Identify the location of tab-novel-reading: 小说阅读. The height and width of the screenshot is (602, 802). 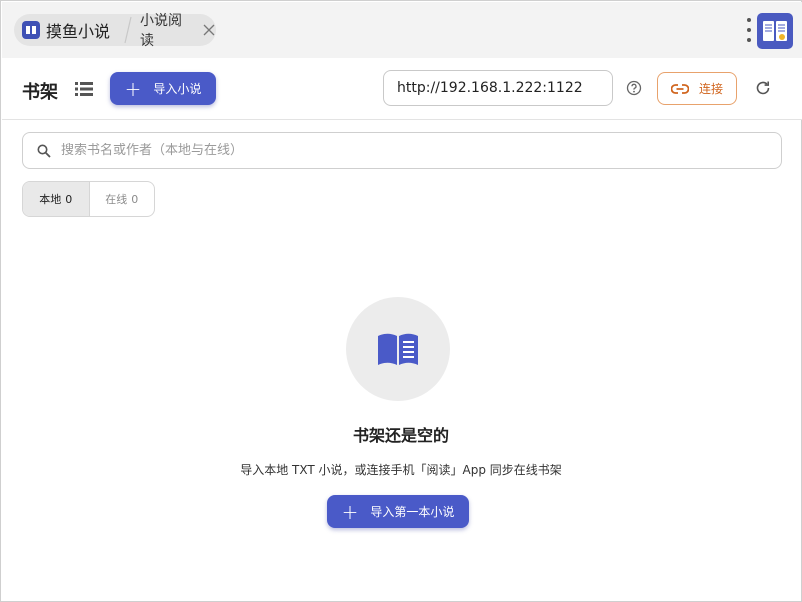
(173, 31).